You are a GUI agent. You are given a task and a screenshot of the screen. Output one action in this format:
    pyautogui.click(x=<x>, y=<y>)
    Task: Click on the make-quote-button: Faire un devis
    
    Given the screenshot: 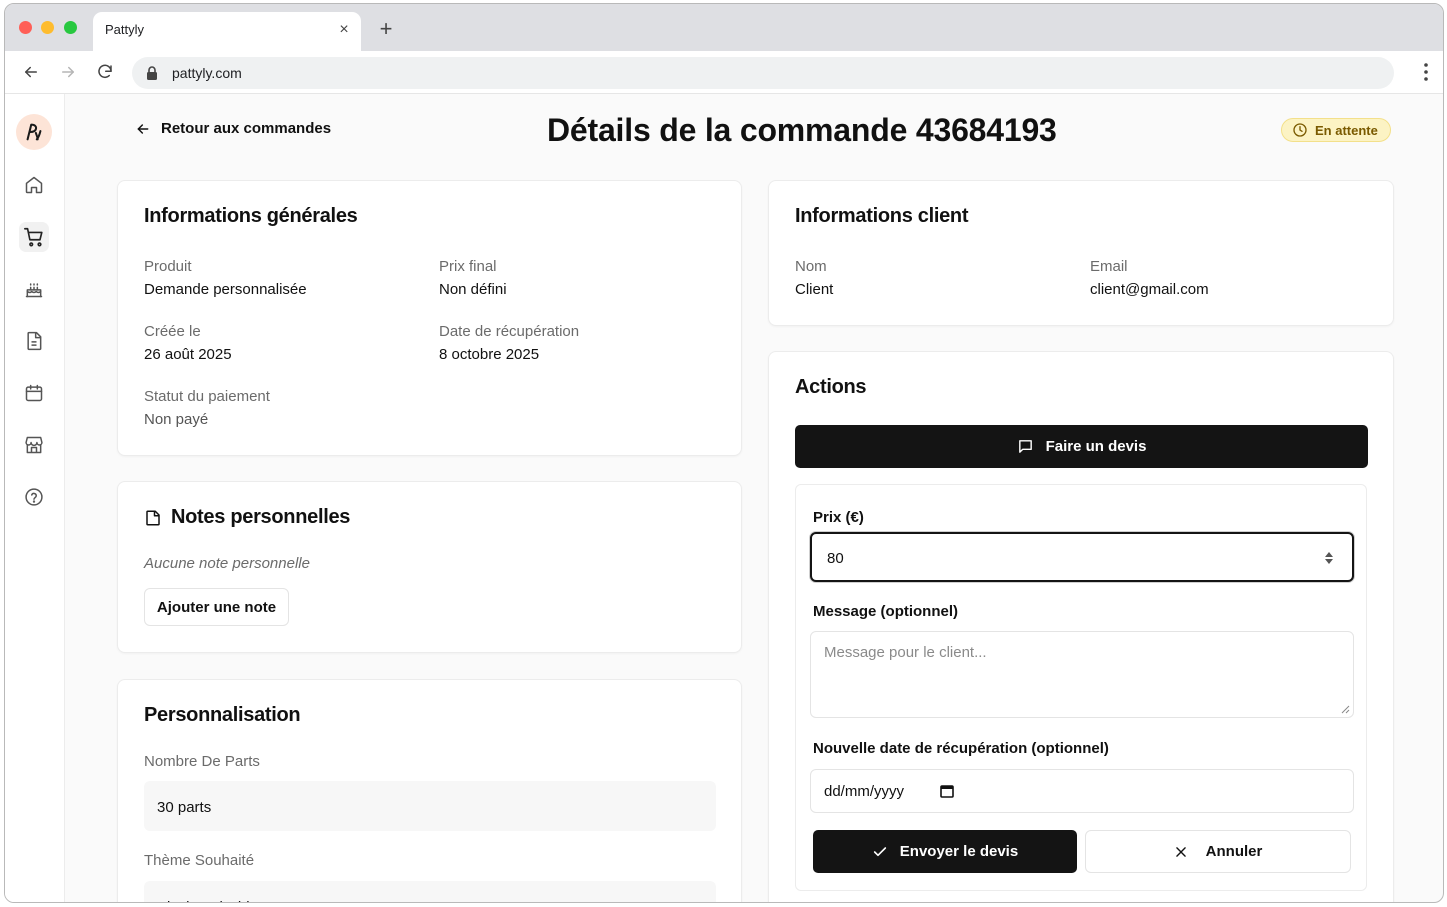 What is the action you would take?
    pyautogui.click(x=1081, y=446)
    